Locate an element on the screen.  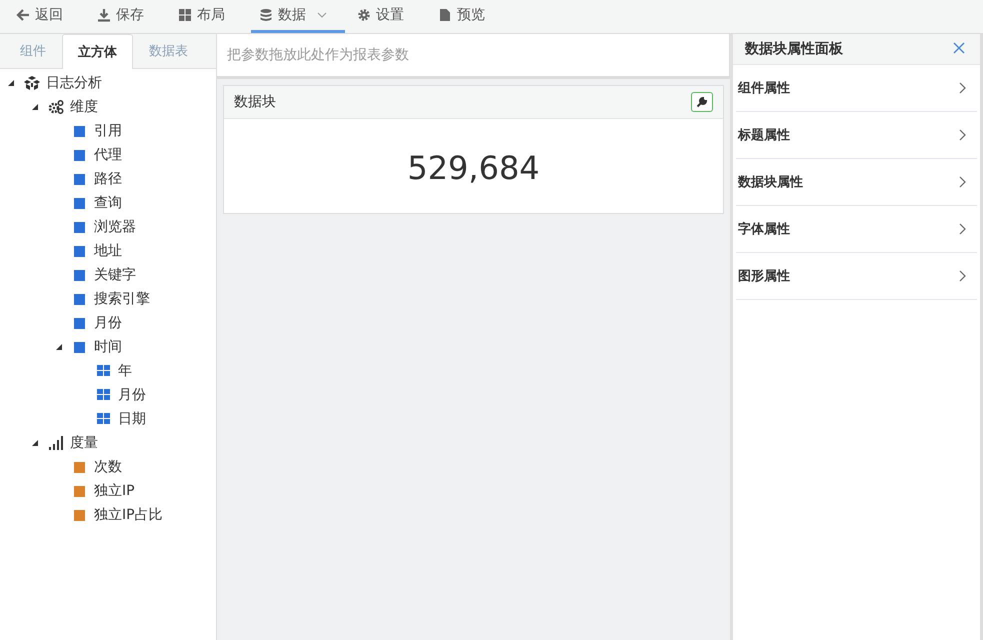
caret-icon is located at coordinates (322, 15).